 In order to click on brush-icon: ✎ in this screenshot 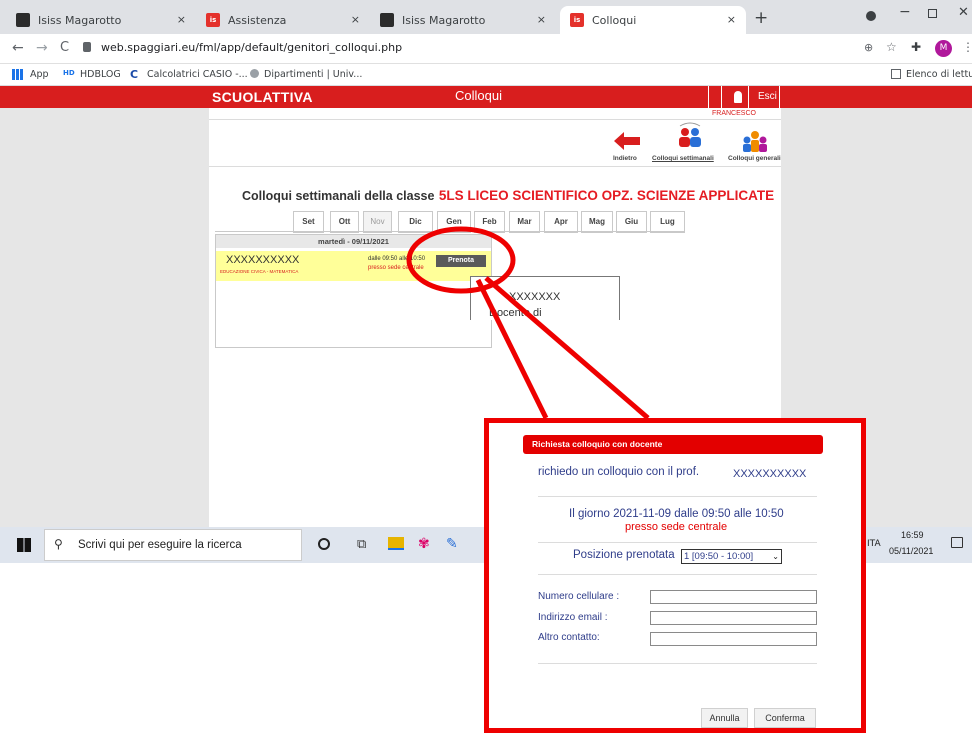, I will do `click(452, 544)`.